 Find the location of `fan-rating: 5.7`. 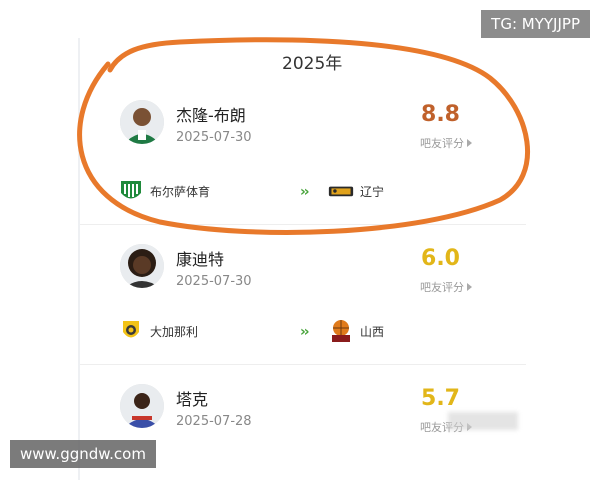

fan-rating: 5.7 is located at coordinates (440, 398).